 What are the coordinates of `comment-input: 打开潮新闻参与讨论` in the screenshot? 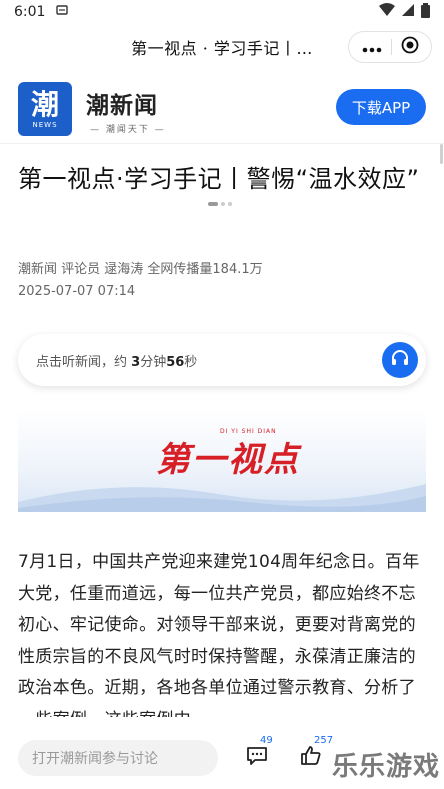 It's located at (118, 757).